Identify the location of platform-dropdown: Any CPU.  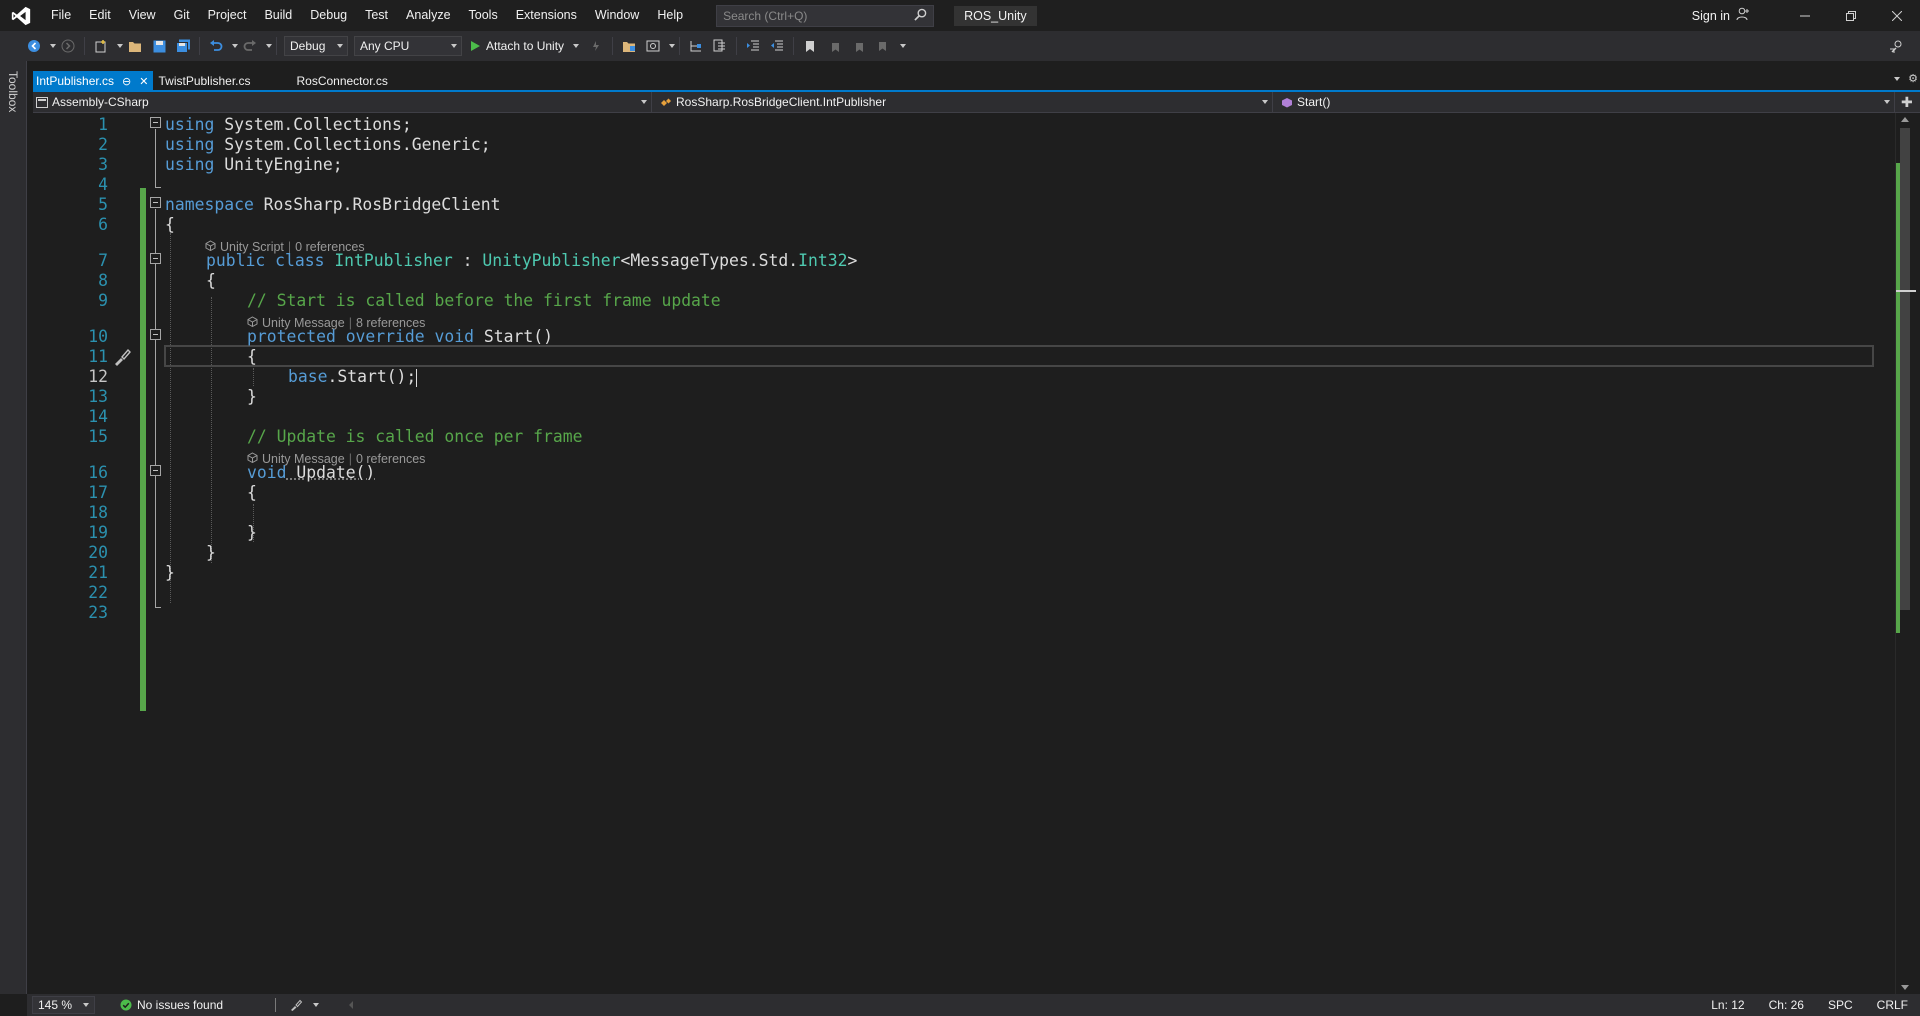
(408, 46).